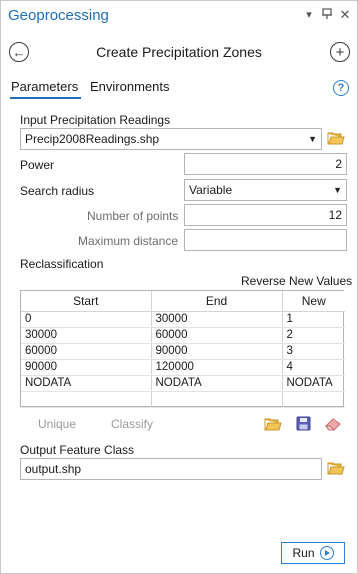 The height and width of the screenshot is (574, 358). Describe the element at coordinates (44, 86) in the screenshot. I see `tab-parameters: Parameters` at that location.